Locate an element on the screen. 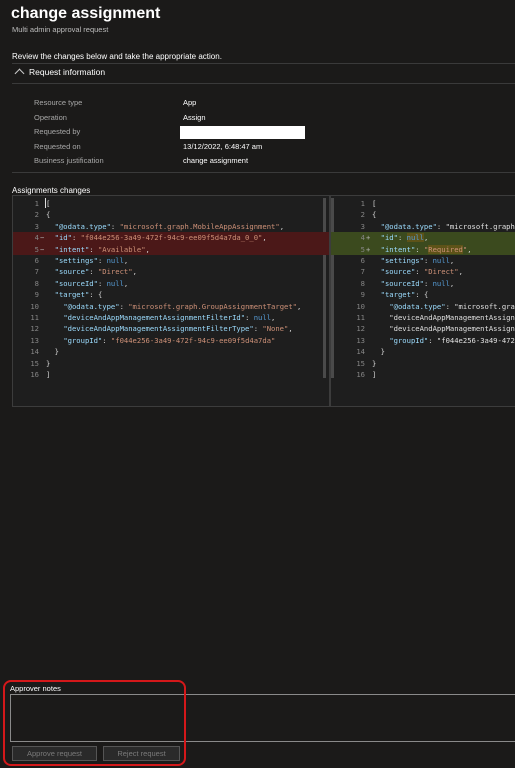 Image resolution: width=515 pixels, height=768 pixels. code-text: "groupId": "f044e256-3a49-472f- is located at coordinates (452, 340).